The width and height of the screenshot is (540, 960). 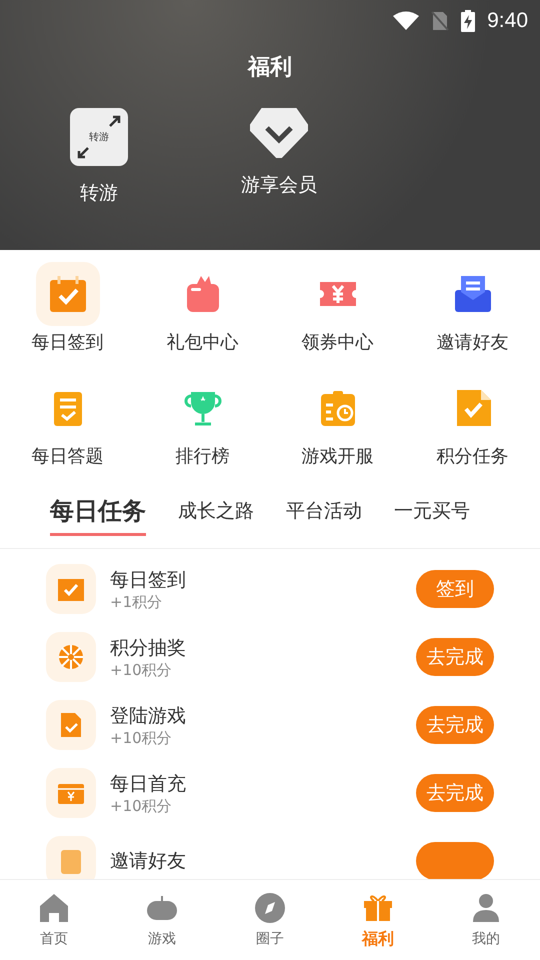 I want to click on envelope-icon, so click(x=472, y=294).